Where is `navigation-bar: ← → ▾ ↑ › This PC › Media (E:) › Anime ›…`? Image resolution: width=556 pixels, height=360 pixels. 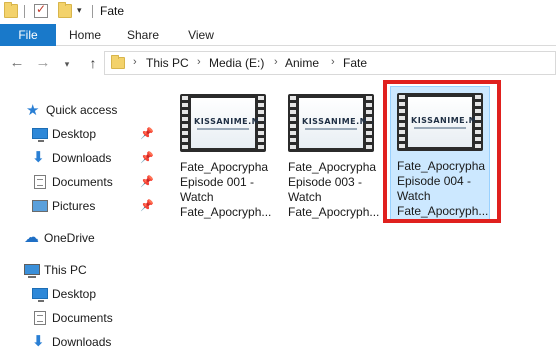 navigation-bar: ← → ▾ ↑ › This PC › Media (E:) › Anime ›… is located at coordinates (278, 63).